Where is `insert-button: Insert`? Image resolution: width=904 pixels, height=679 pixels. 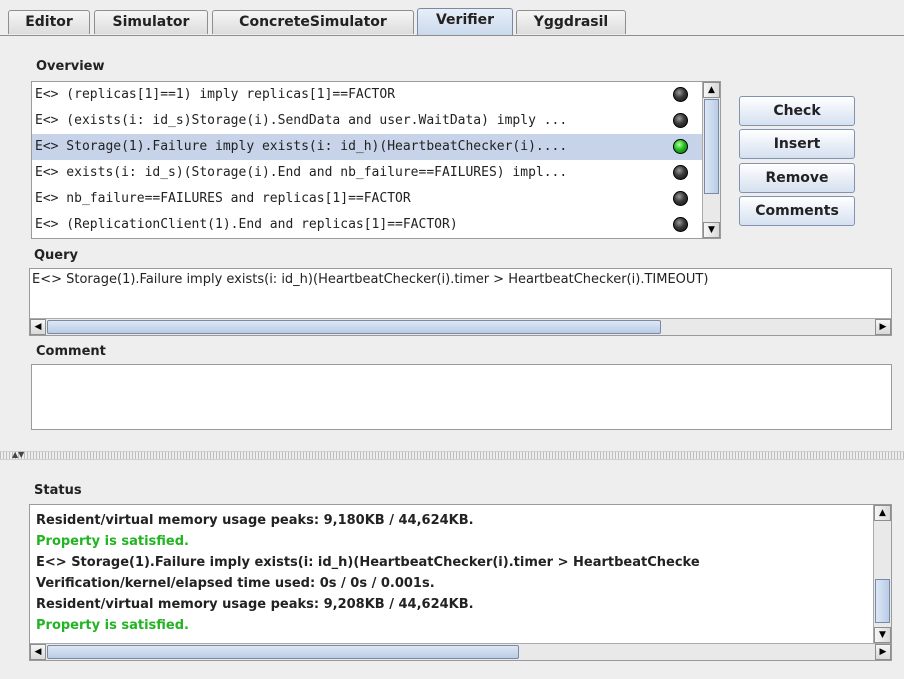
insert-button: Insert is located at coordinates (797, 144).